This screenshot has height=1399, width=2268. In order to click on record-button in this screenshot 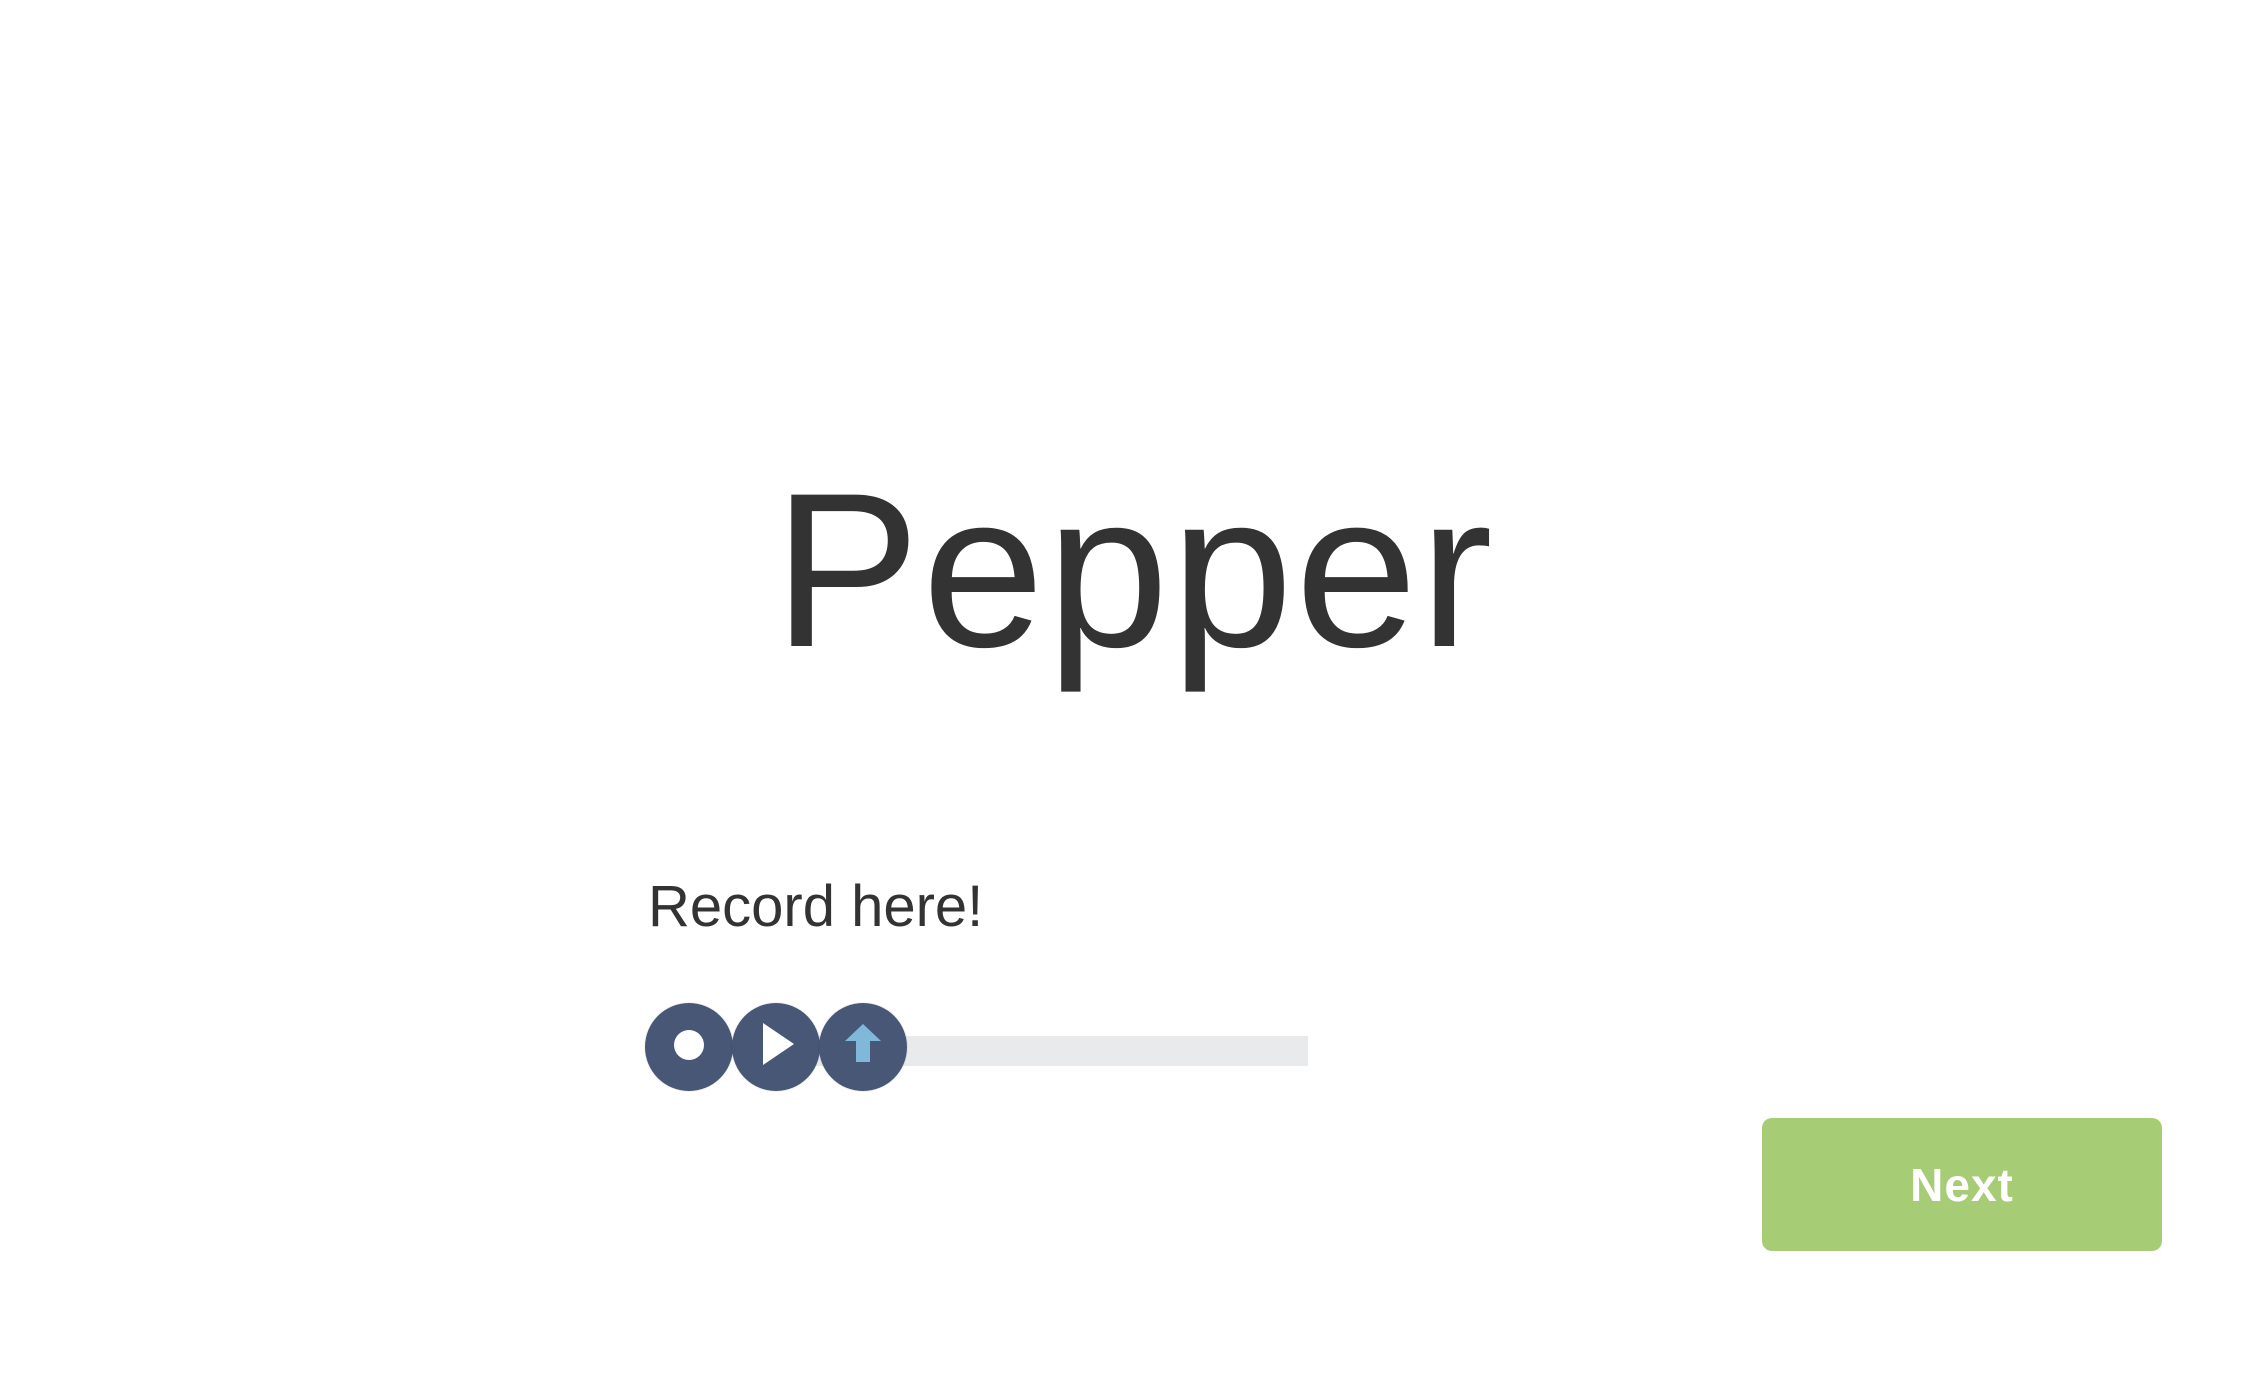, I will do `click(689, 1047)`.